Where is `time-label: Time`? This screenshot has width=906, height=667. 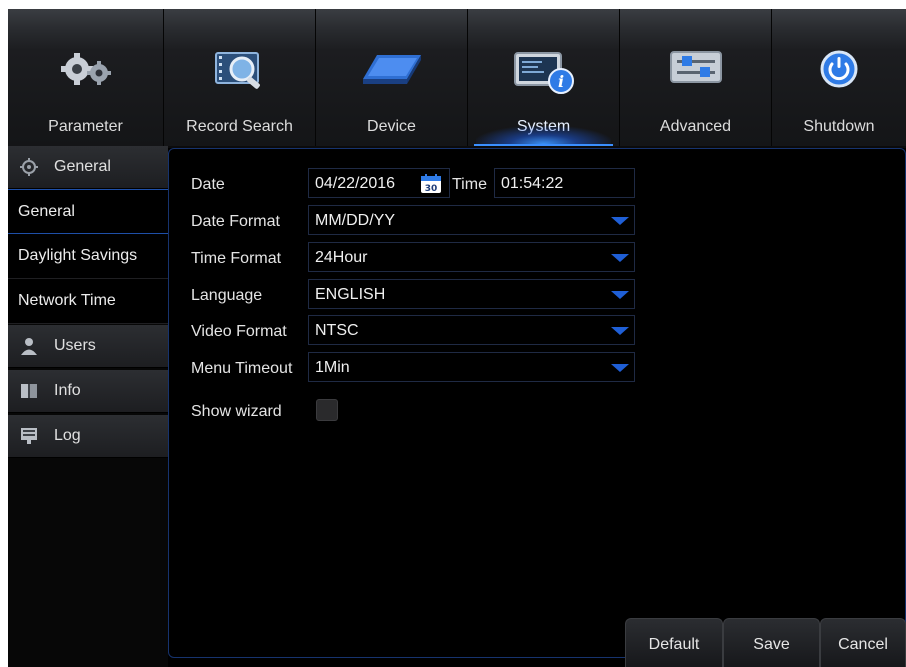
time-label: Time is located at coordinates (469, 184).